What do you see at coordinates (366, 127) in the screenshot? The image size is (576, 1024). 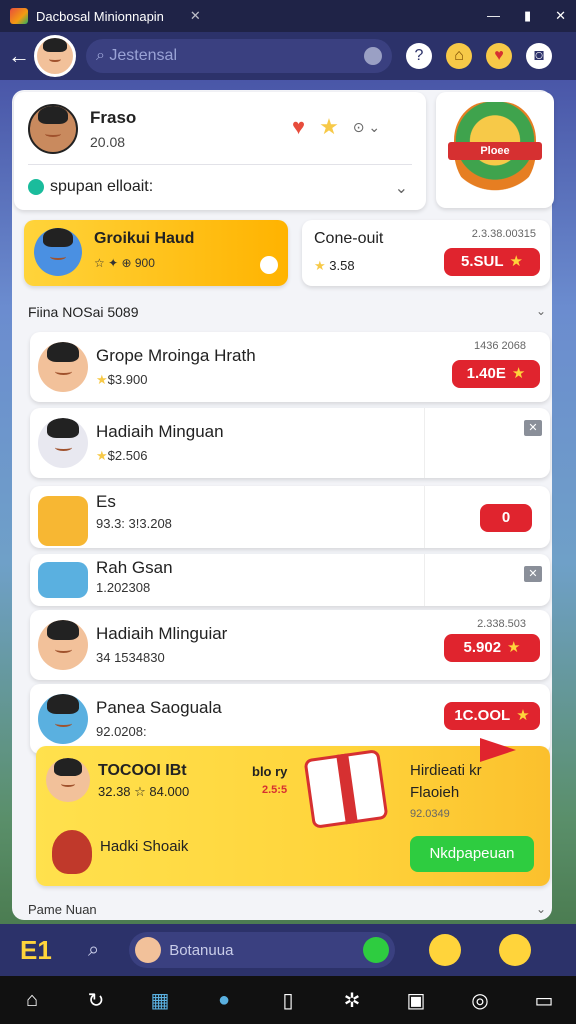 I see `dropdown-chevron-icon: ⊙ ⌄` at bounding box center [366, 127].